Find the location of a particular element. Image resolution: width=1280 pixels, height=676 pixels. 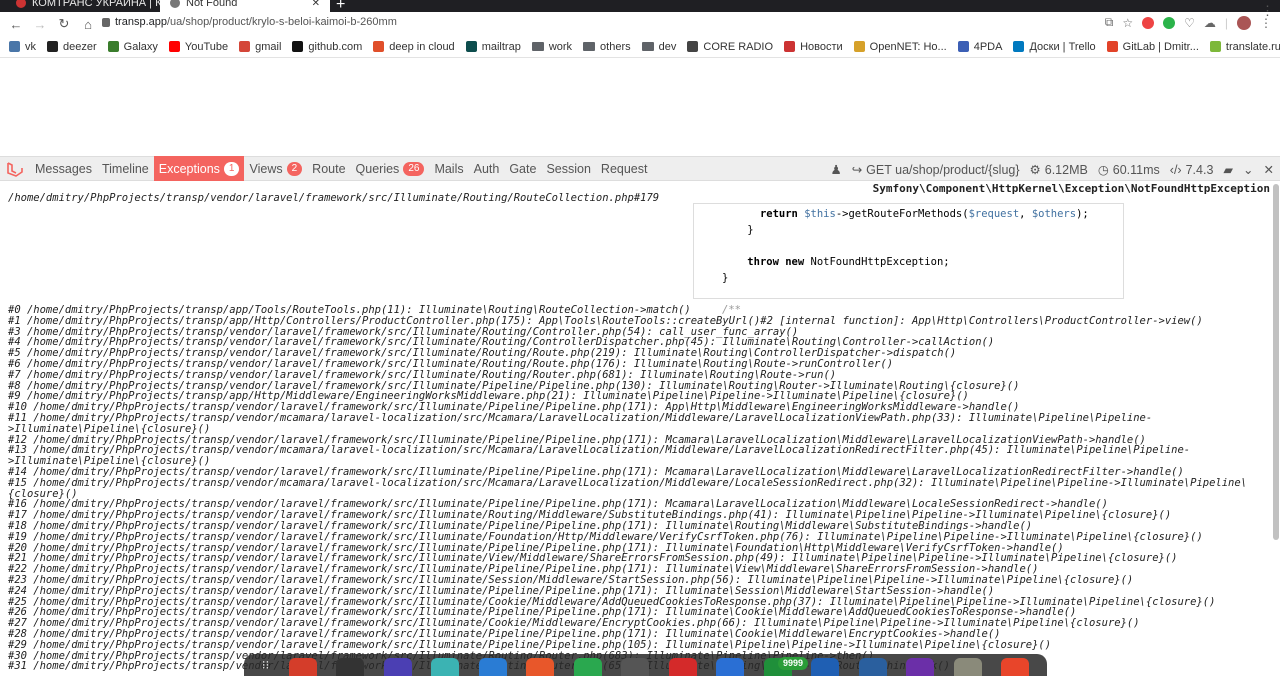

browser-tab-title: Not Found is located at coordinates (212, 4).